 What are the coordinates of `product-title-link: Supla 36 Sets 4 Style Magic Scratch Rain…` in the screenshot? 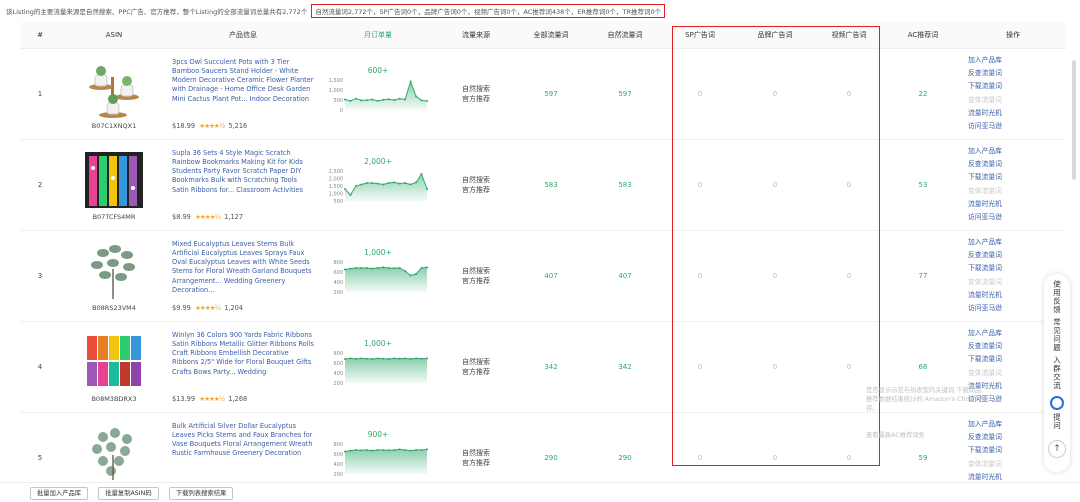 It's located at (243, 177).